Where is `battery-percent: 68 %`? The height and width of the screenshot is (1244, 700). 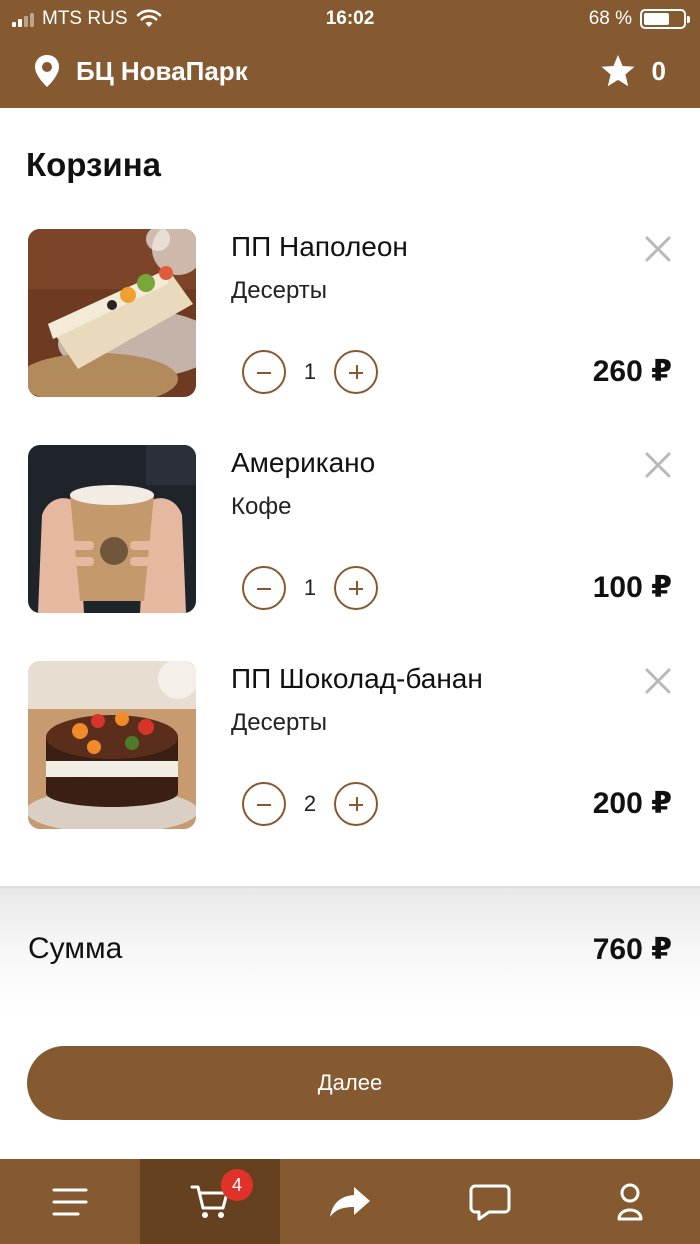
battery-percent: 68 % is located at coordinates (610, 18).